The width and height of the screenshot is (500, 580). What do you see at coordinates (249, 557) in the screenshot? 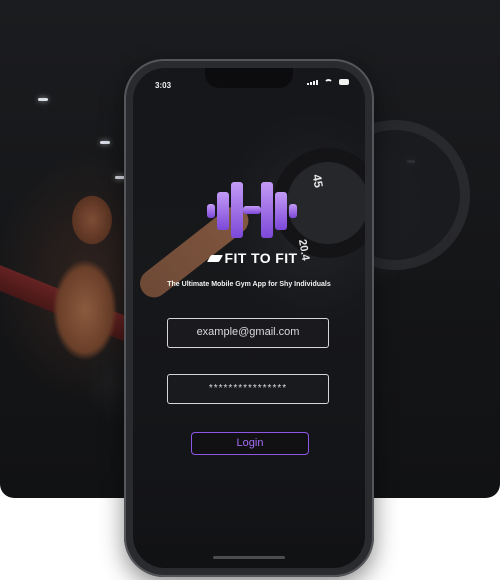
I see `home-indicator` at bounding box center [249, 557].